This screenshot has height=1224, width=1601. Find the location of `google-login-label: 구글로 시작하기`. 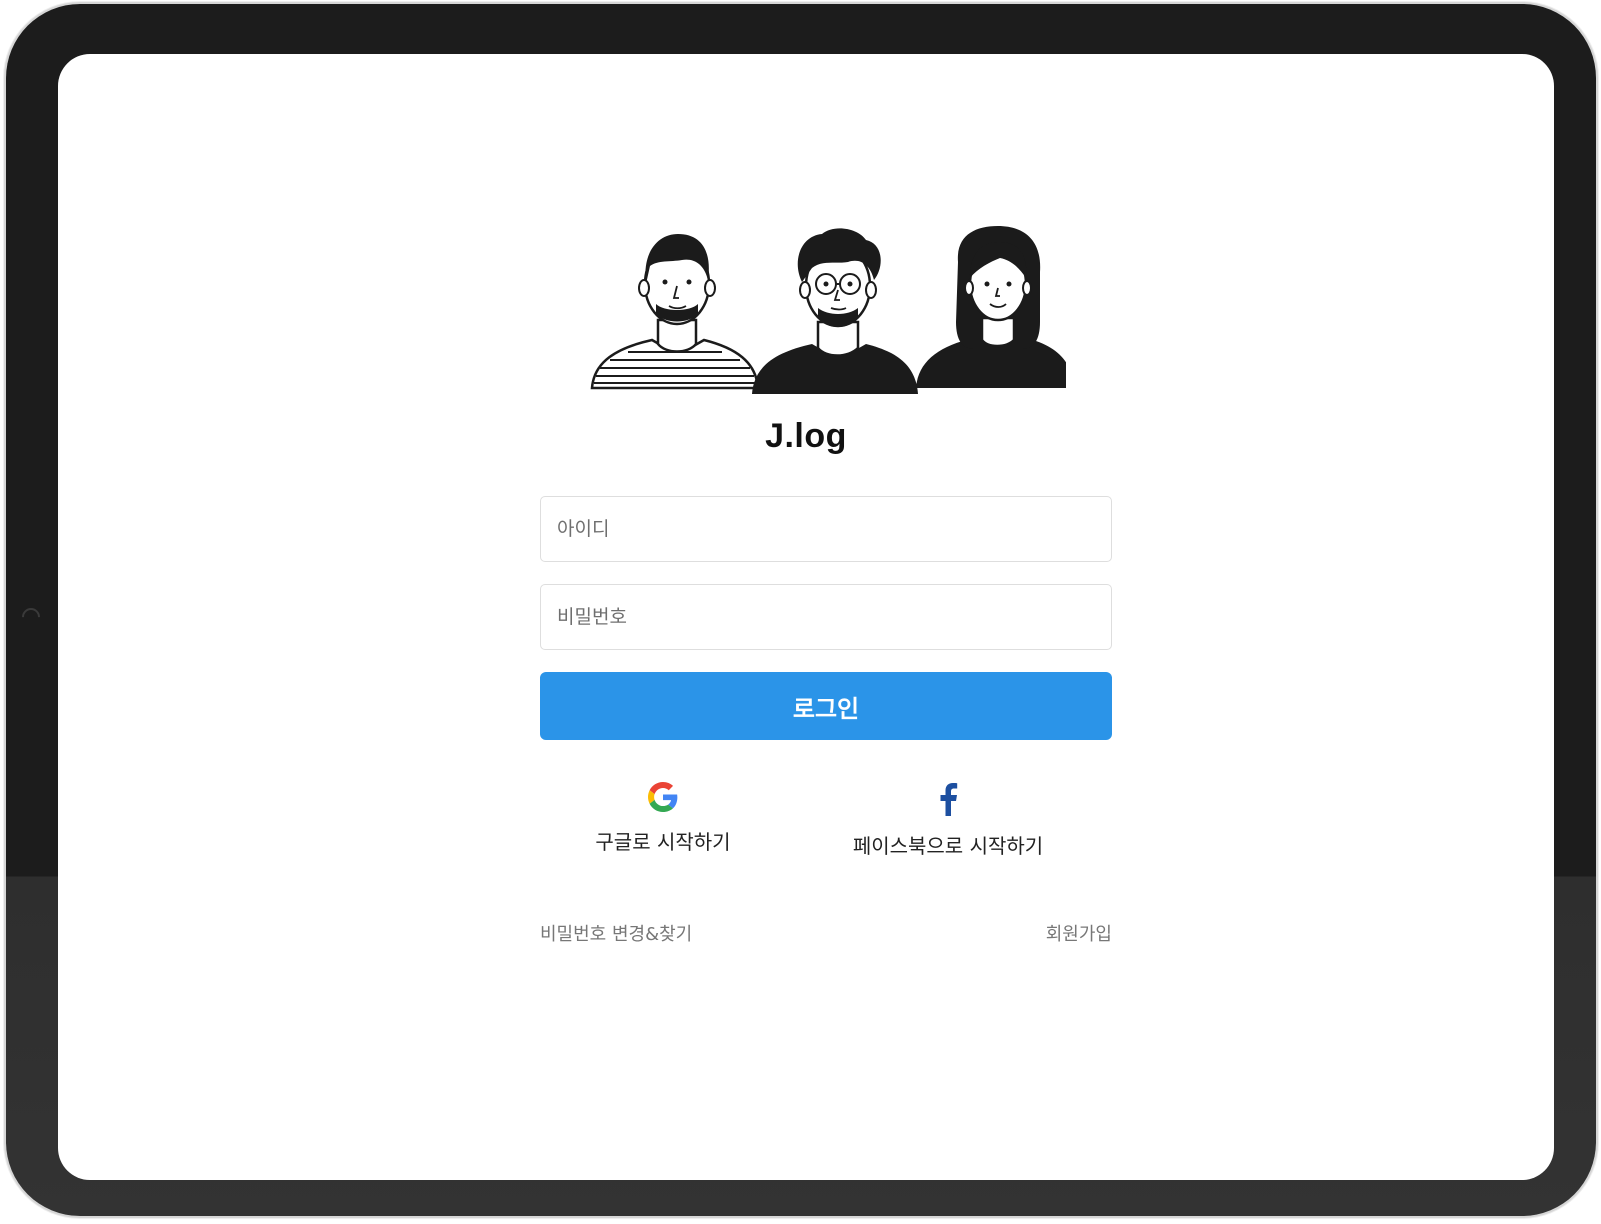

google-login-label: 구글로 시작하기 is located at coordinates (663, 842).